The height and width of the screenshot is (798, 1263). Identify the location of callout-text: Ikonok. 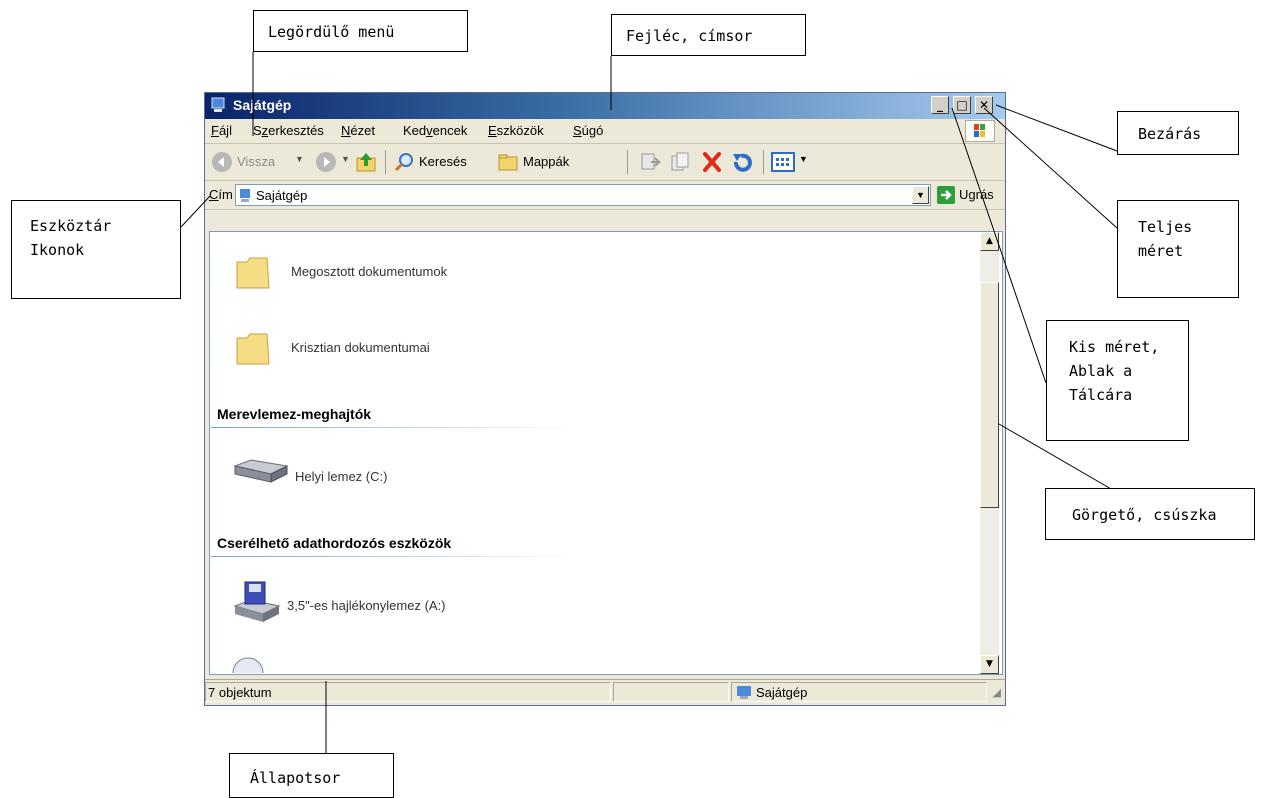
(57, 250).